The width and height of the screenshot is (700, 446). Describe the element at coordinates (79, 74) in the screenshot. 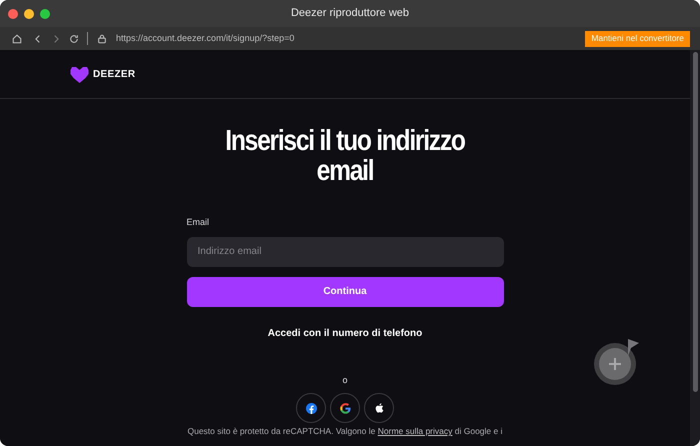

I see `heart-logo-icon` at that location.